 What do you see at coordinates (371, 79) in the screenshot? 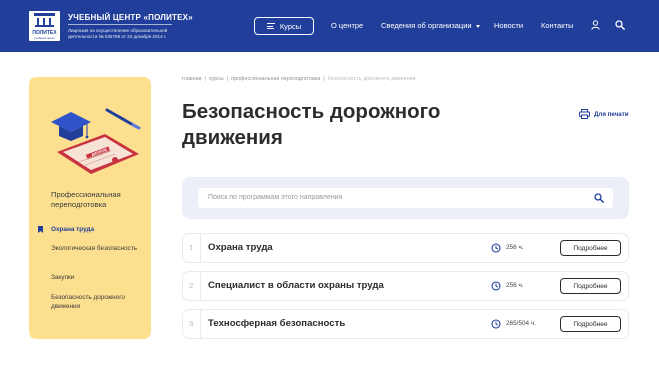
I see `breadcrumb-current: безопасность дорожного движения` at bounding box center [371, 79].